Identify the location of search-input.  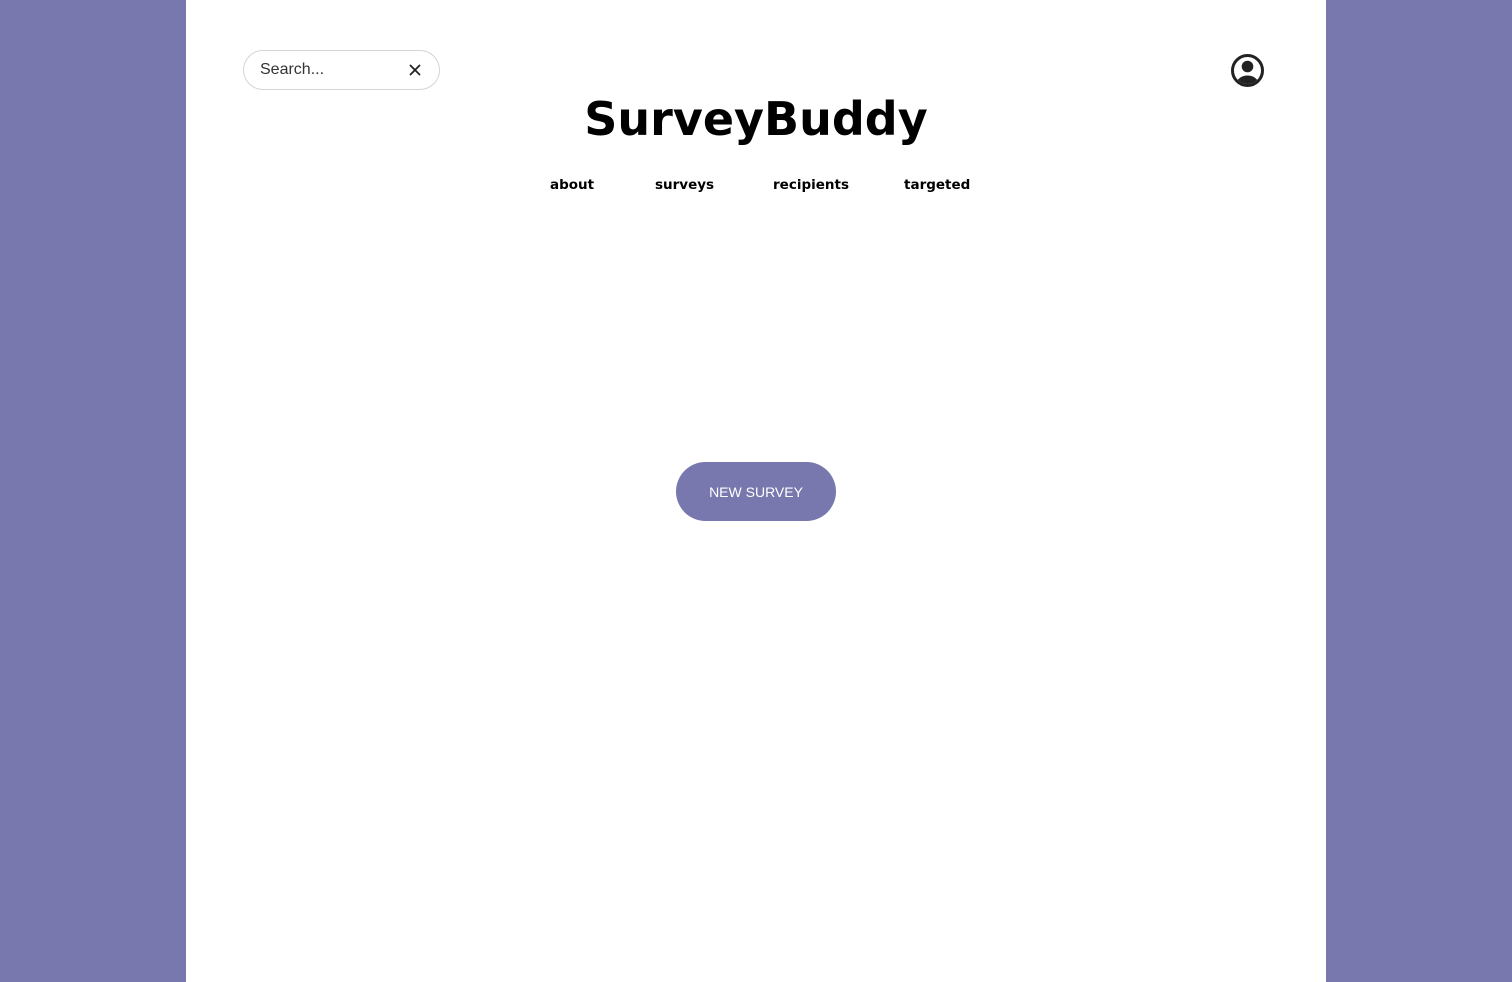
(330, 70).